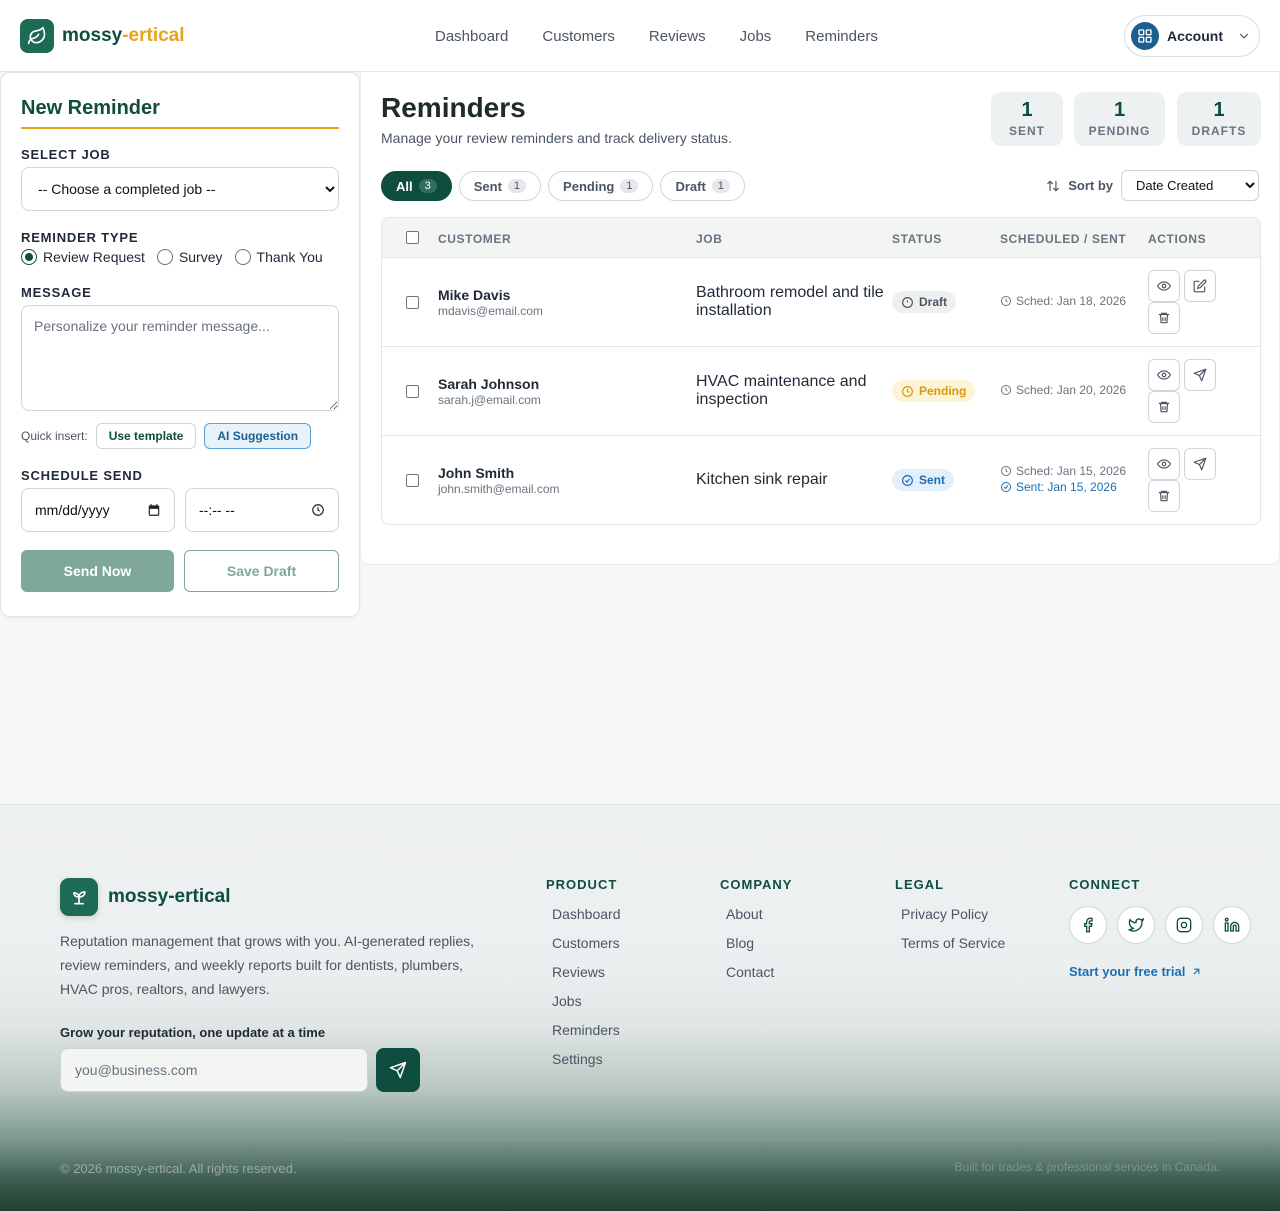 This screenshot has height=1211, width=1280. What do you see at coordinates (258, 436) in the screenshot?
I see `ai-suggestion-button: AI Suggestion` at bounding box center [258, 436].